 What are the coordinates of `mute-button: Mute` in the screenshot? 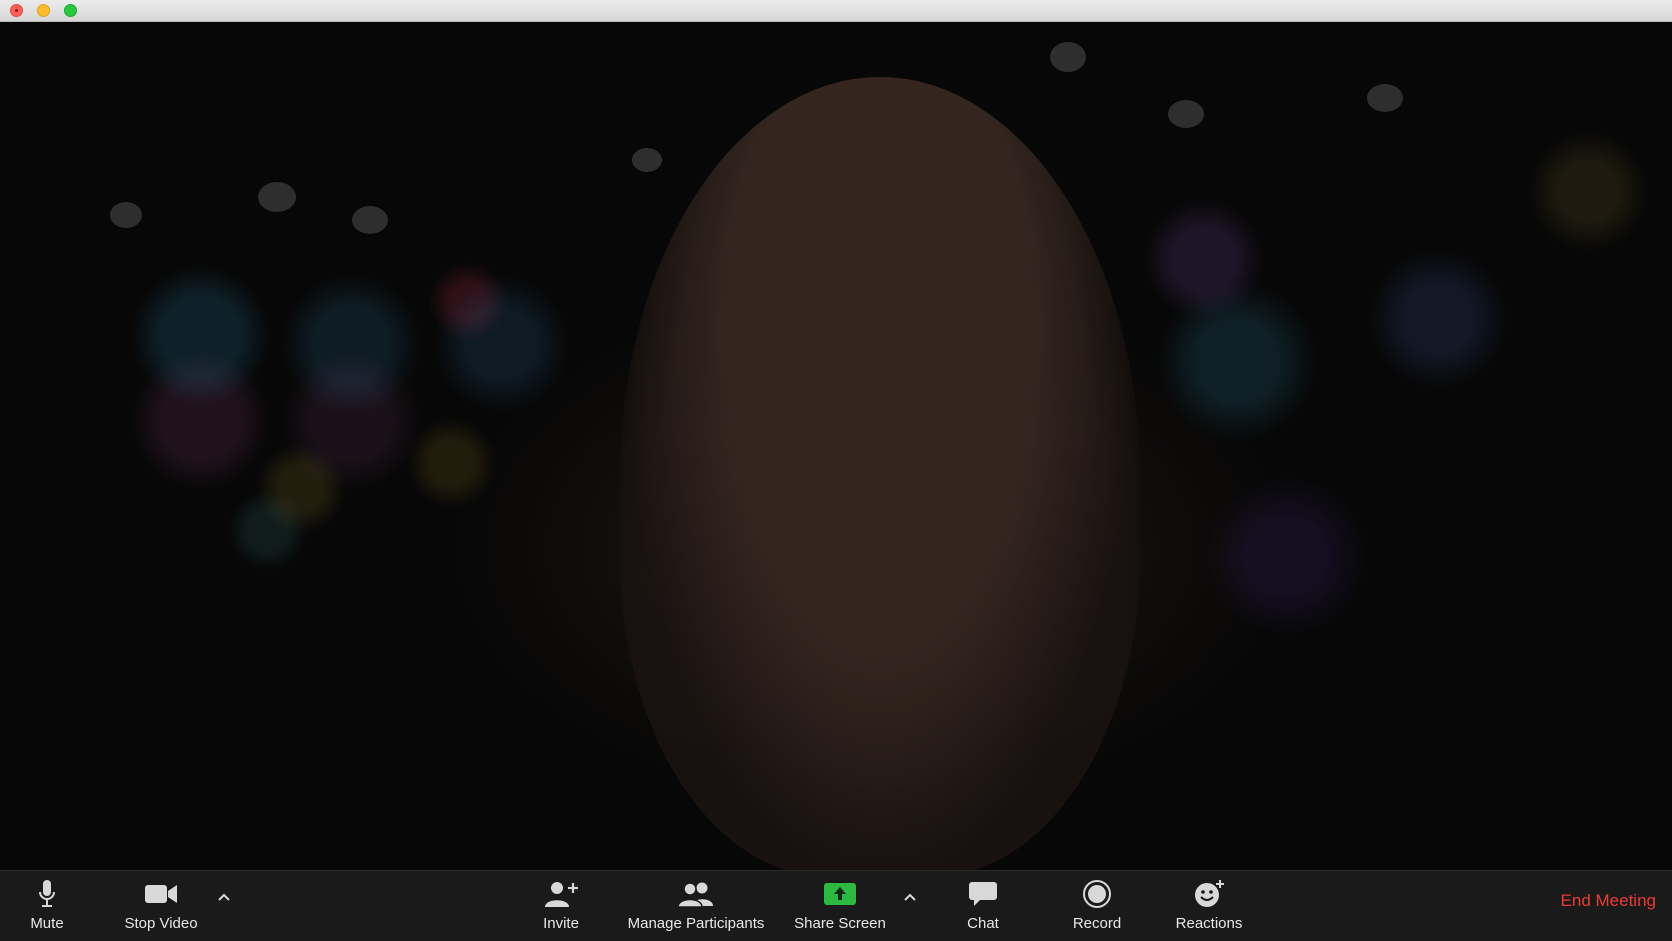 It's located at (47, 907).